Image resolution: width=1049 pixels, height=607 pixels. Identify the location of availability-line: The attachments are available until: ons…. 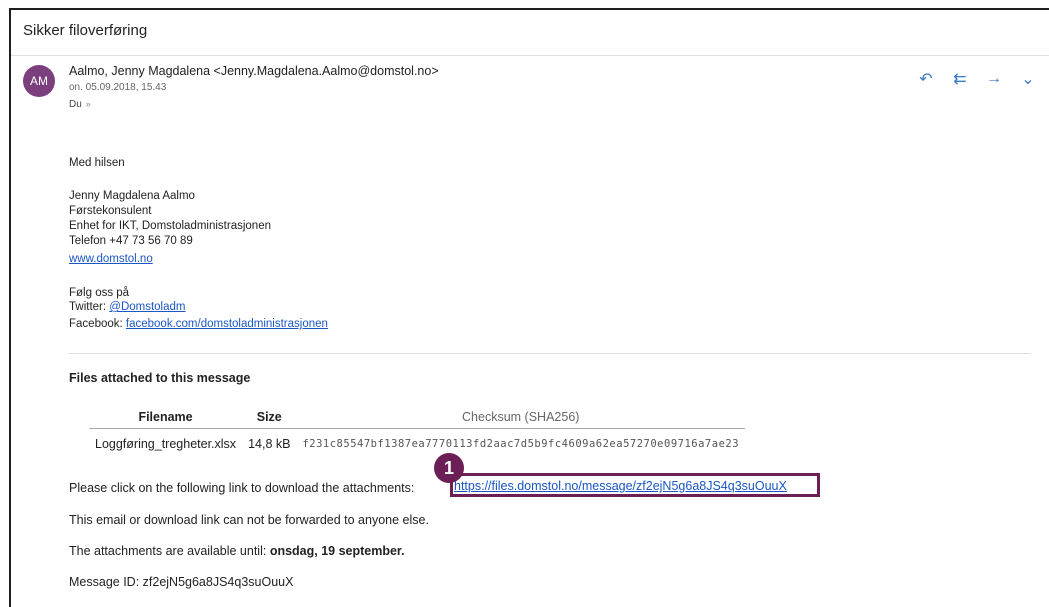
(237, 551).